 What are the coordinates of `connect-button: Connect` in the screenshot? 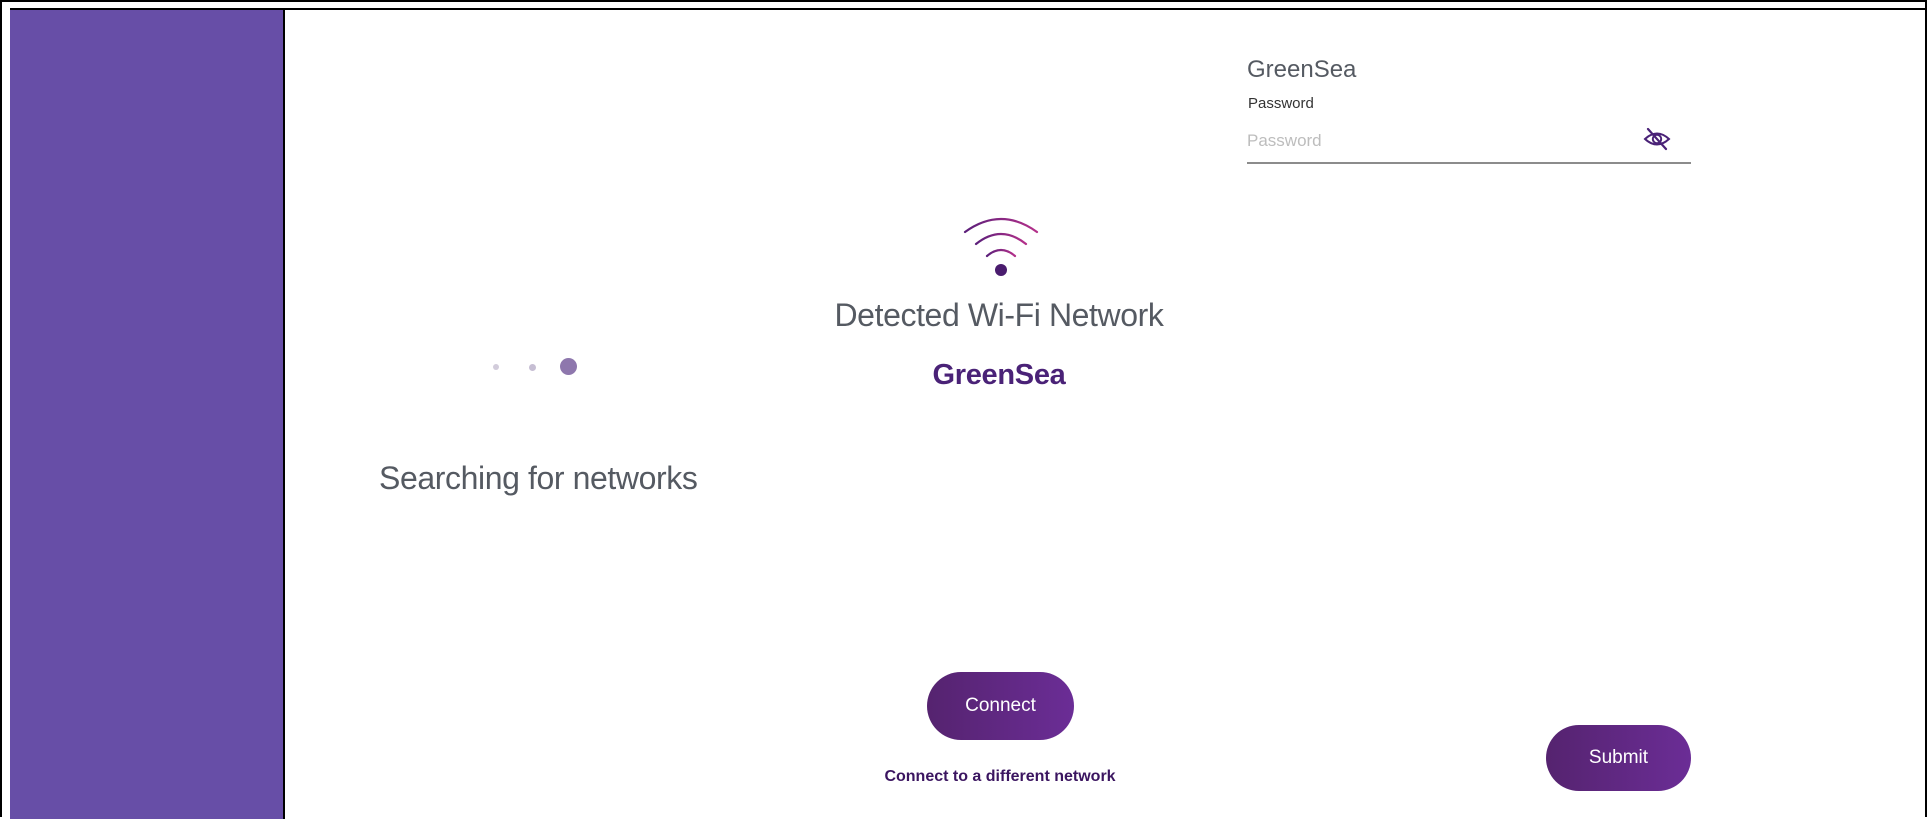 It's located at (1000, 706).